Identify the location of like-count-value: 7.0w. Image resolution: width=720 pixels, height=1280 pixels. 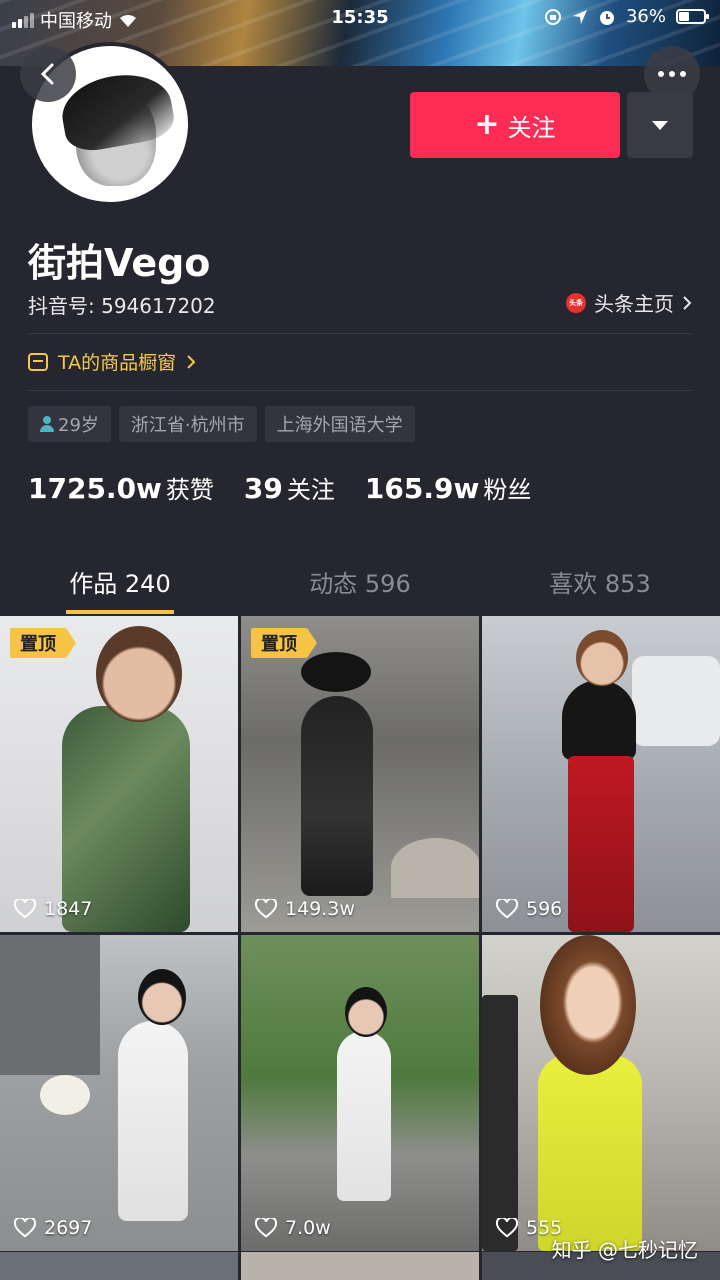
(308, 1228).